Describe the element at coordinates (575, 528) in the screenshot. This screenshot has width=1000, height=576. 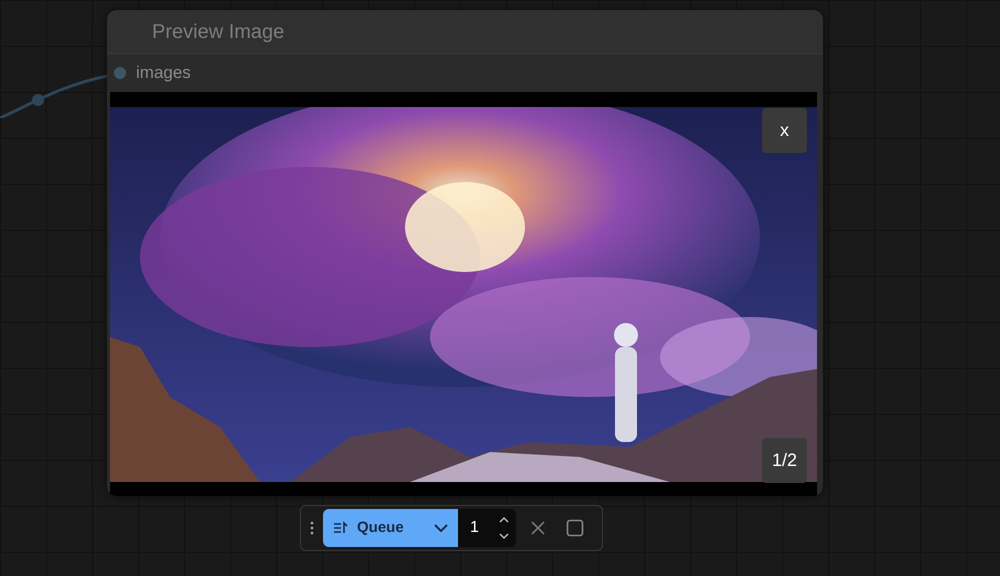
I see `square-icon` at that location.